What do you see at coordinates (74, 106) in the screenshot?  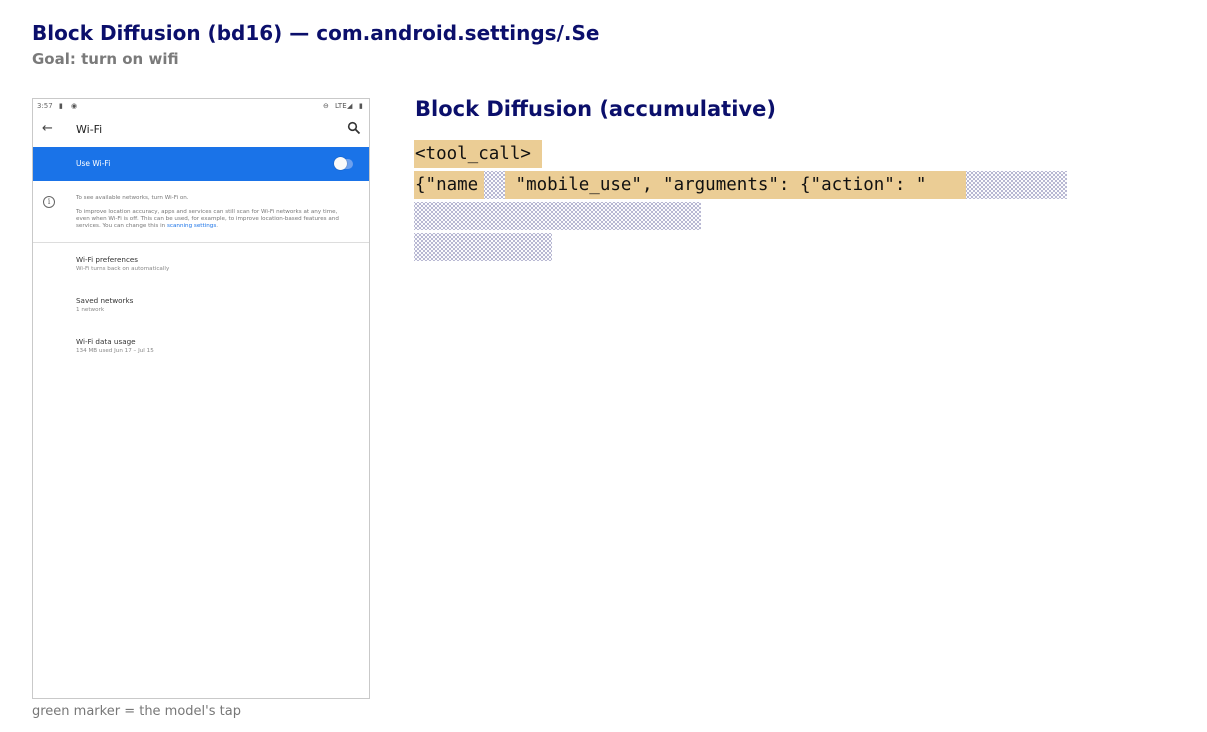 I see `data-saver-icon: ◉` at bounding box center [74, 106].